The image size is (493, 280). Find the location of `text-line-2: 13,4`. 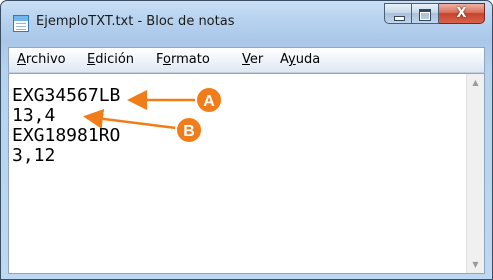

text-line-2: 13,4 is located at coordinates (34, 115).